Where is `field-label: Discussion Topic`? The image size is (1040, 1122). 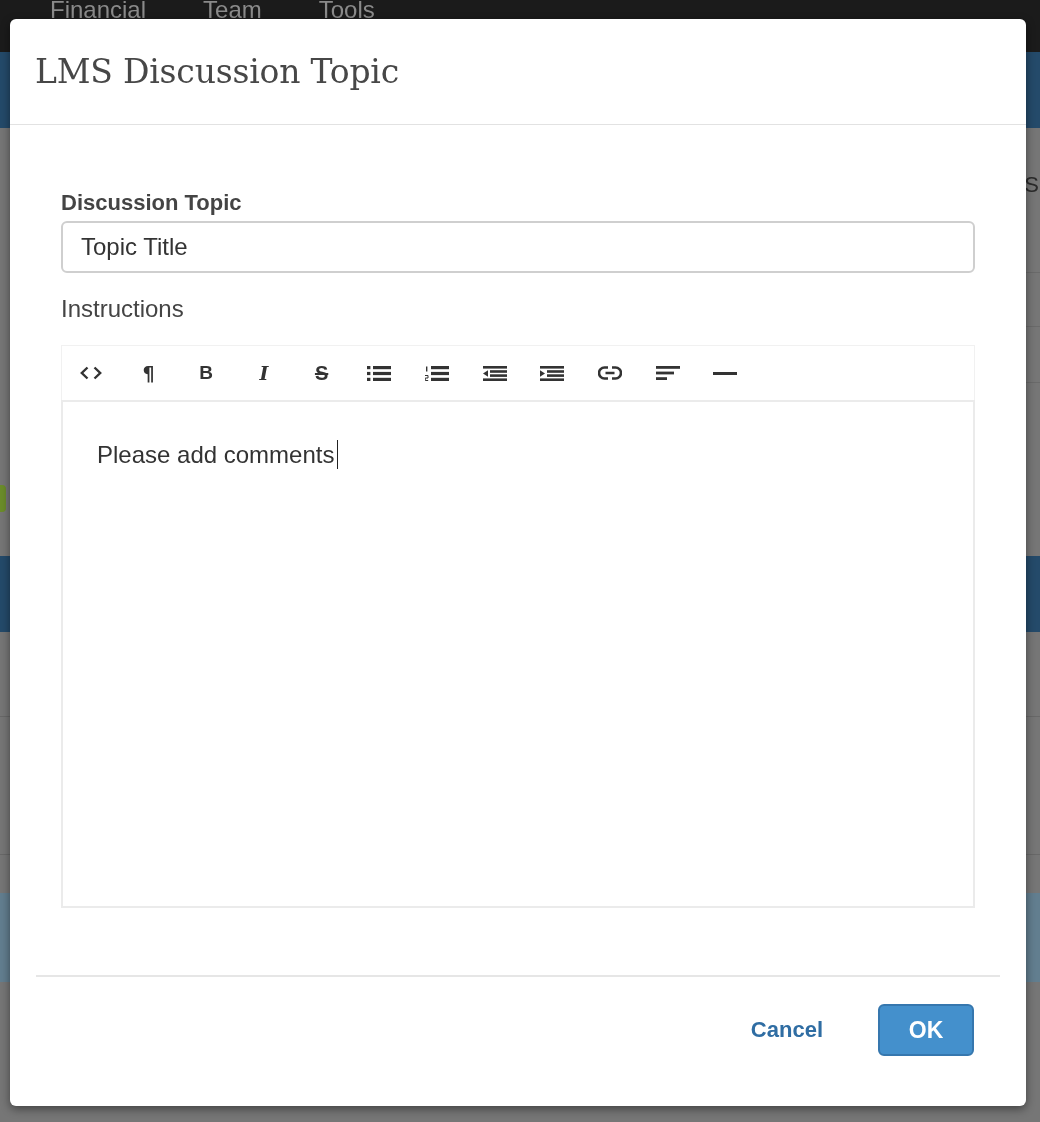 field-label: Discussion Topic is located at coordinates (151, 202).